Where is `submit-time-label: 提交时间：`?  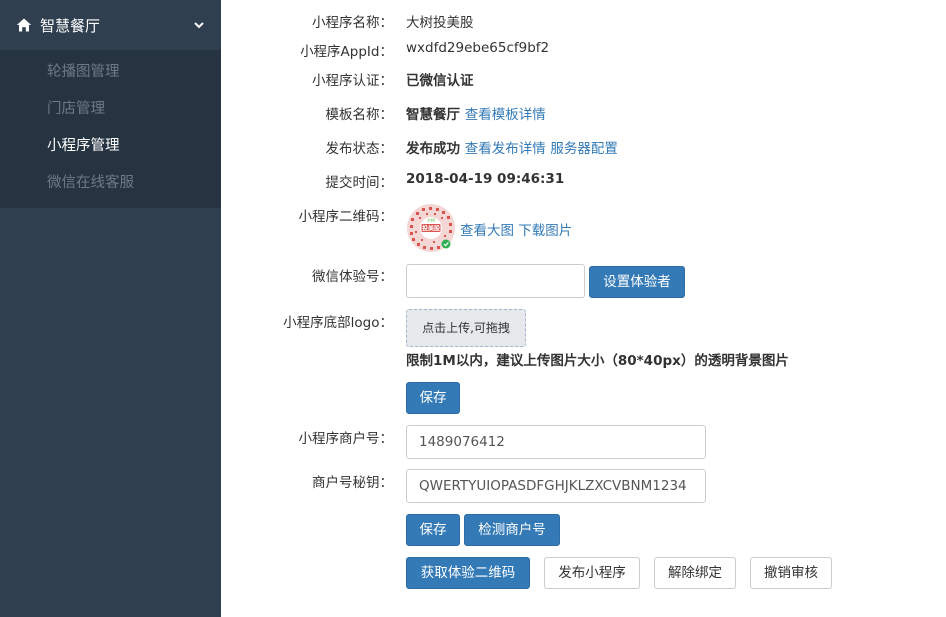
submit-time-label: 提交时间： is located at coordinates (359, 183).